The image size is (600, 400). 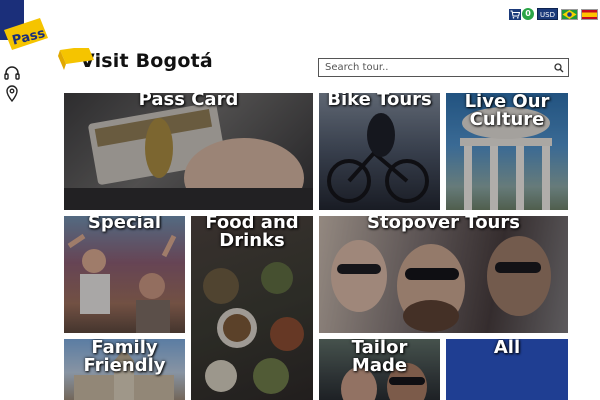 I want to click on brand: Visit Bogotá, so click(x=135, y=59).